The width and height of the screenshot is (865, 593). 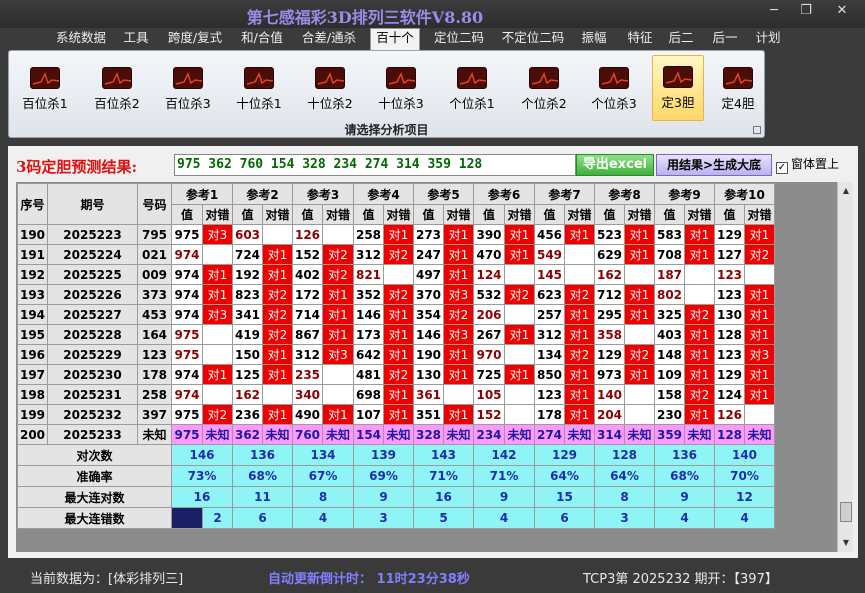 I want to click on ref-value: 724, so click(x=247, y=254).